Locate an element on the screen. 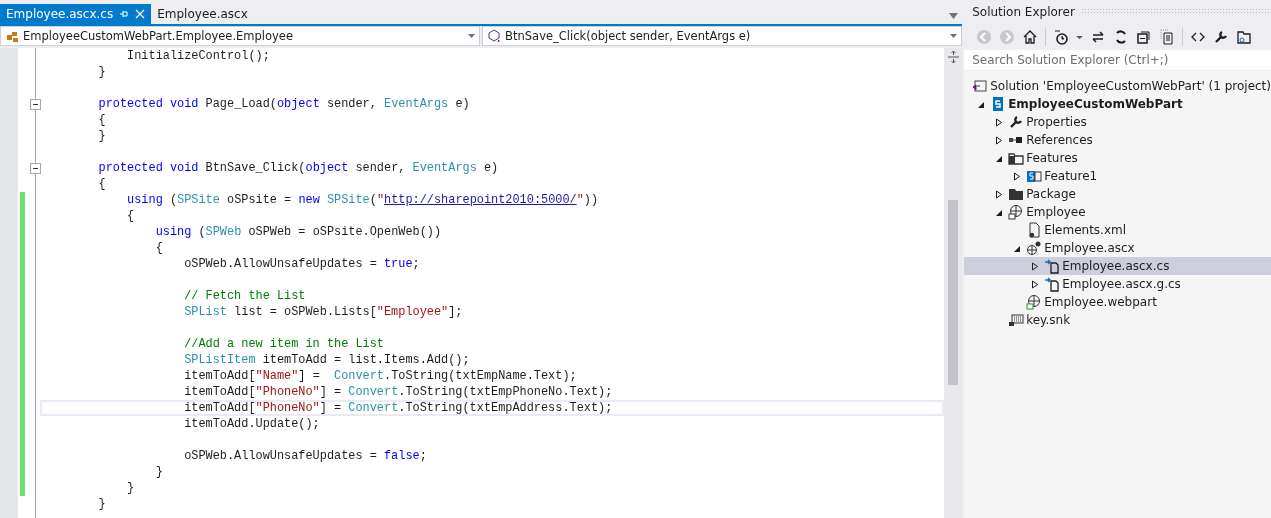 Image resolution: width=1271 pixels, height=518 pixels. document-icon is located at coordinates (1034, 230).